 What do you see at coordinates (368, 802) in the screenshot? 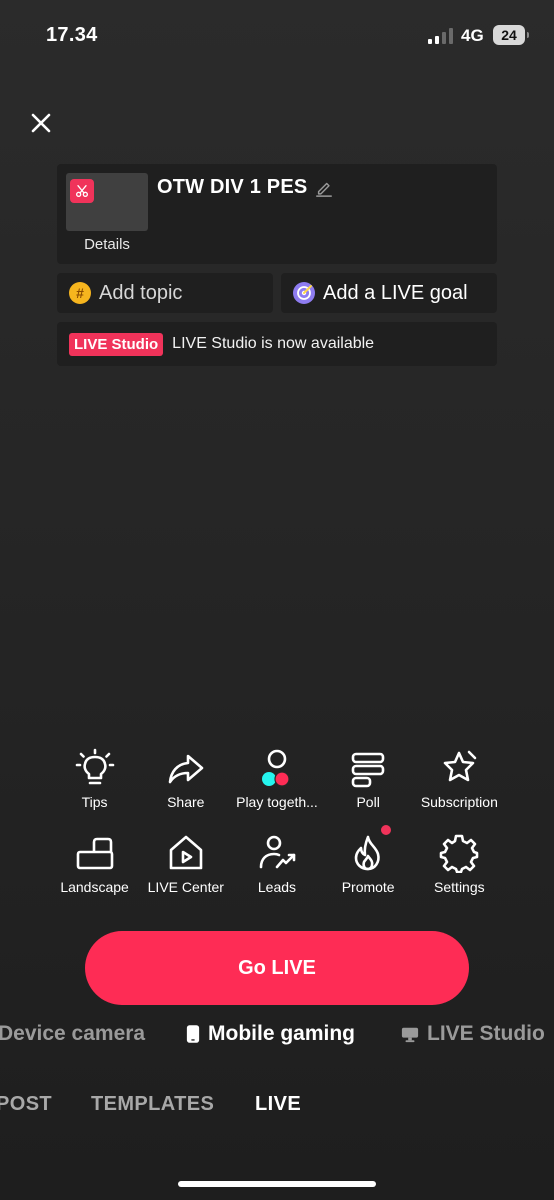
I see `poll-label: Poll` at bounding box center [368, 802].